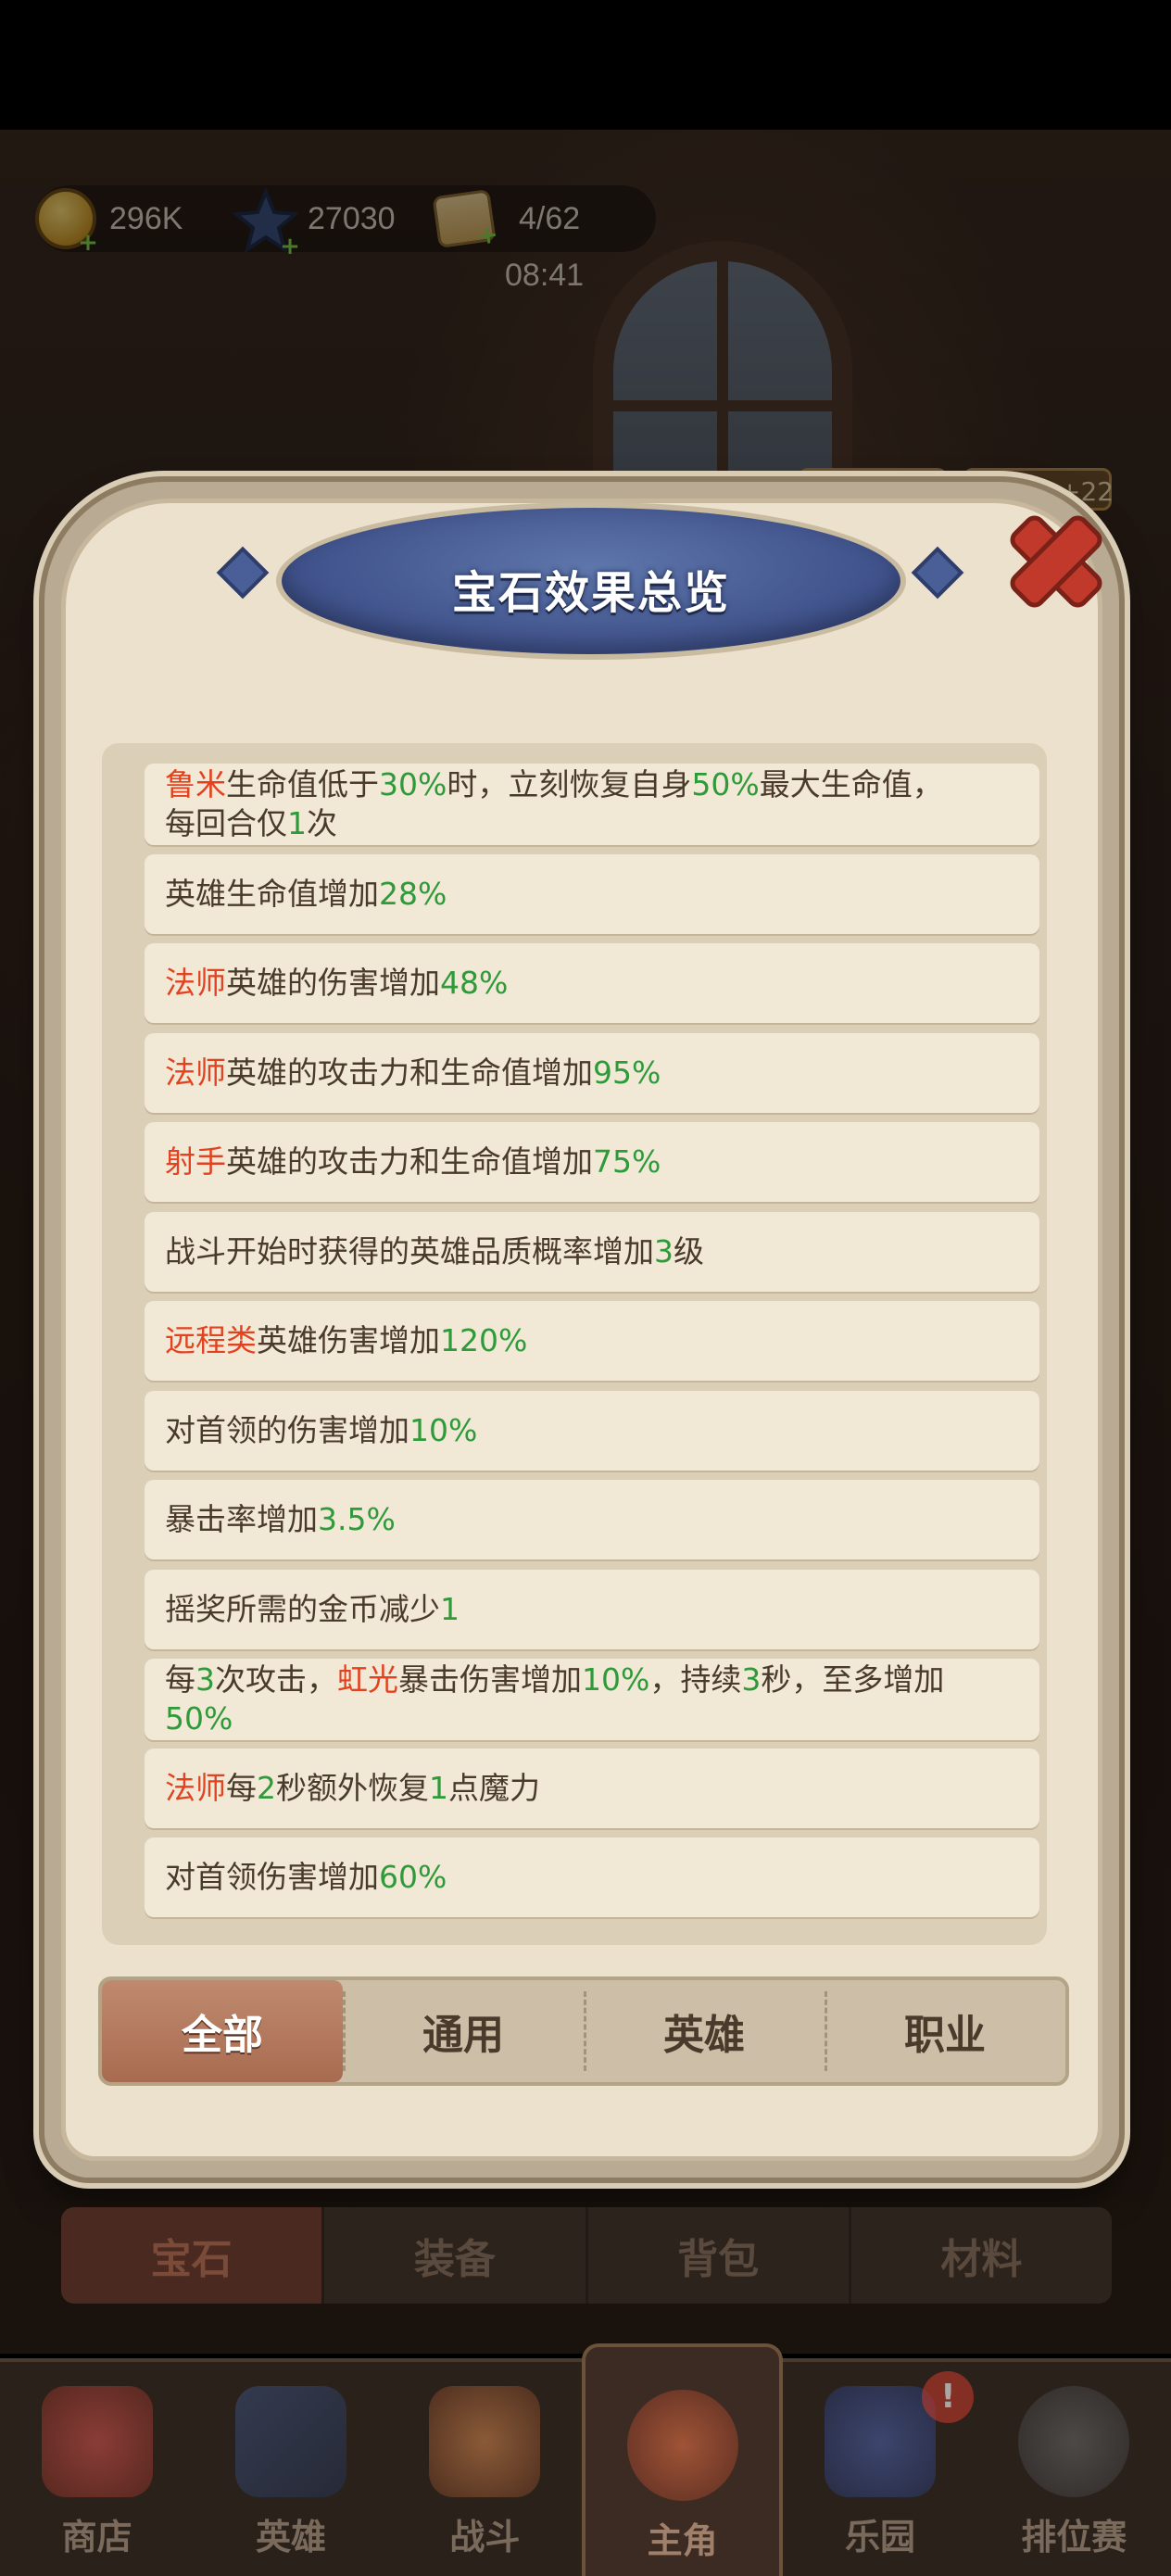 The height and width of the screenshot is (2576, 1171). I want to click on effect-text: 法师英雄的攻击力和生命值增加95%, so click(413, 1073).